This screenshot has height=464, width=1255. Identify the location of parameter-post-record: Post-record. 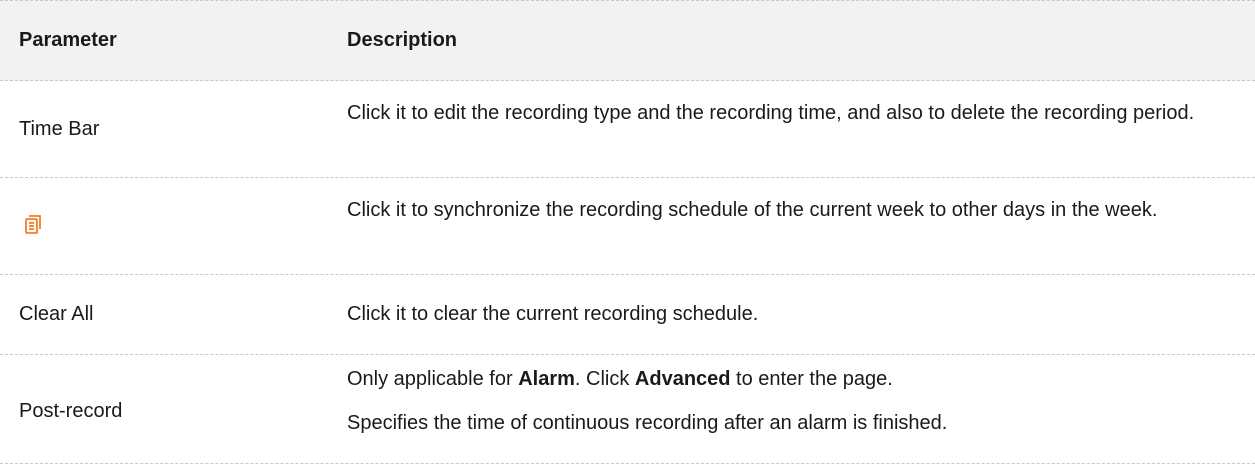
(71, 411).